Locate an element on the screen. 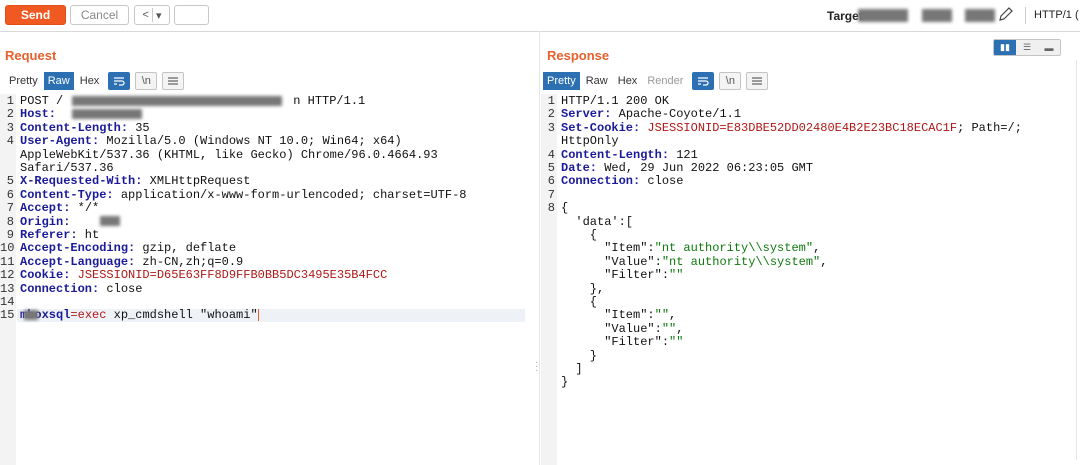 This screenshot has width=1080, height=465. response-tab-raw: Raw is located at coordinates (597, 81).